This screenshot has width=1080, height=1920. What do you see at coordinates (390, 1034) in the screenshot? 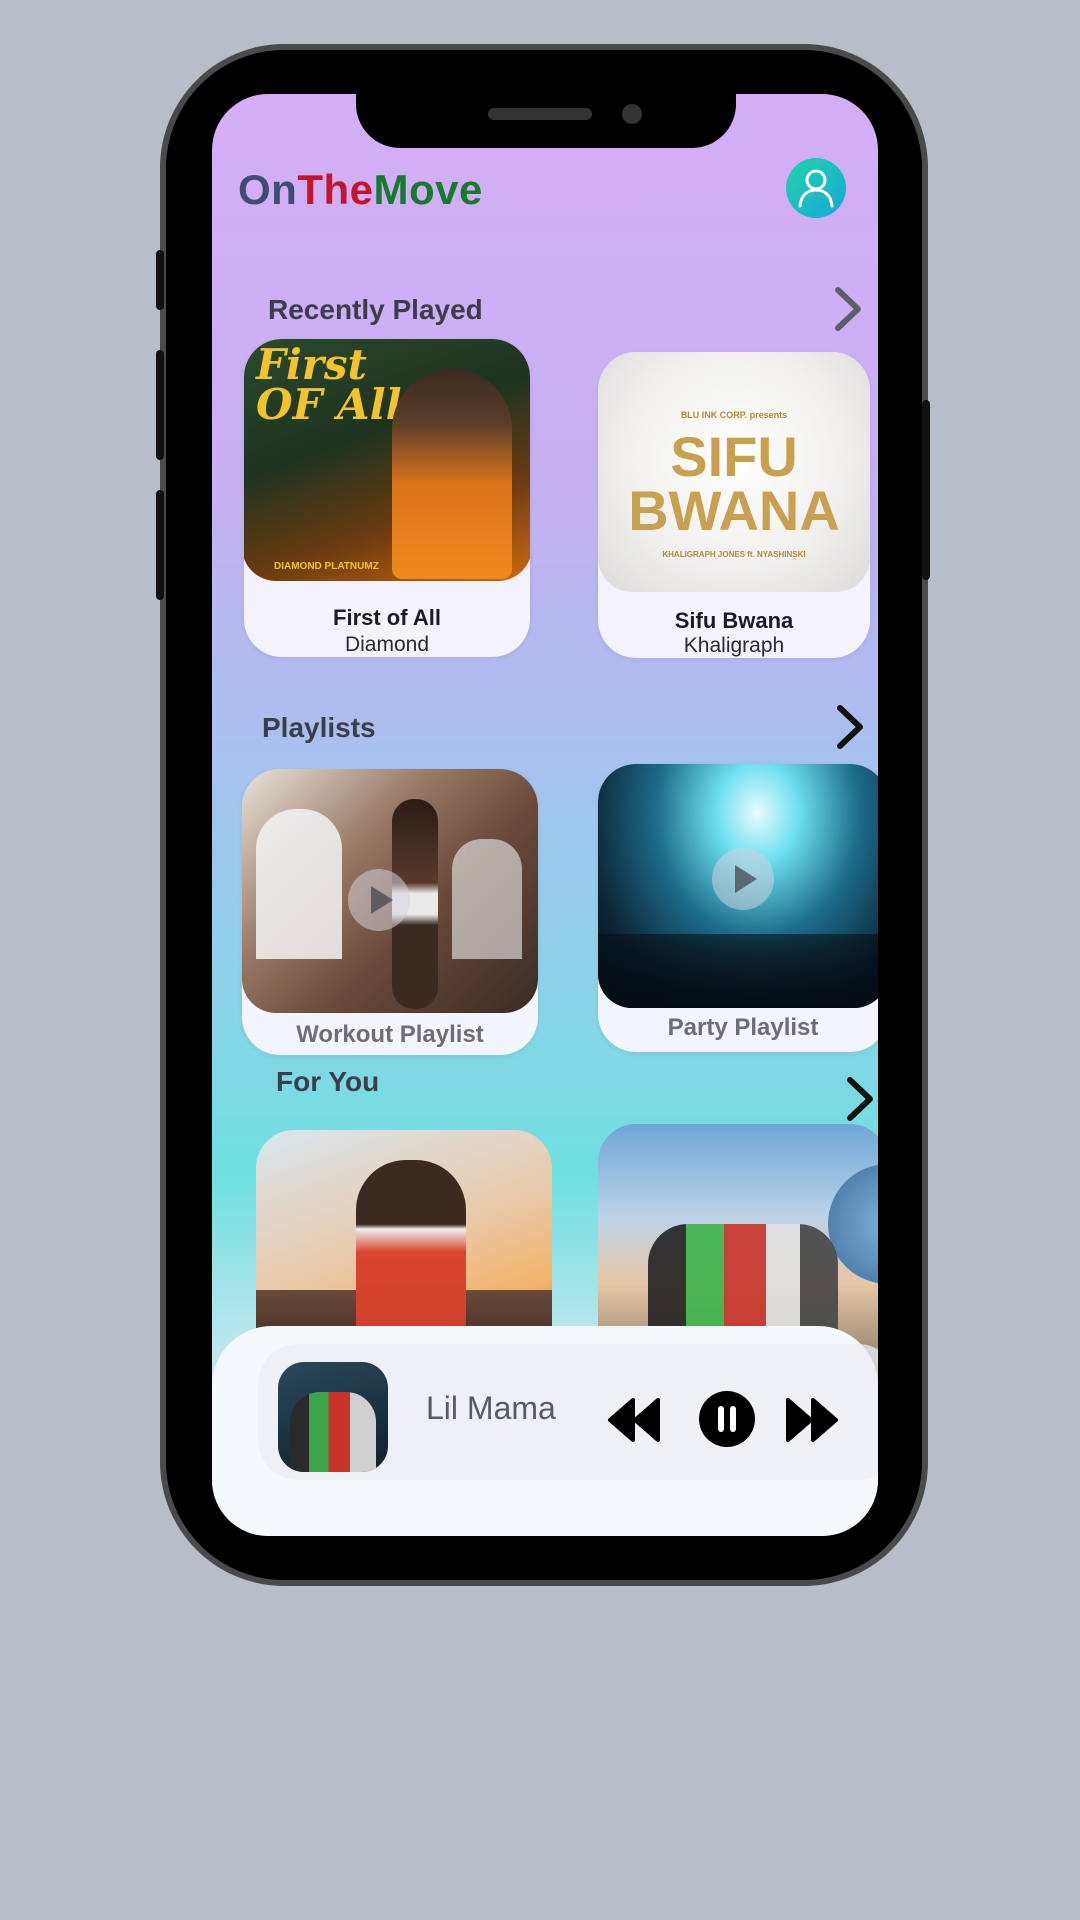
I see `playlist-label: Workout Playlist` at bounding box center [390, 1034].